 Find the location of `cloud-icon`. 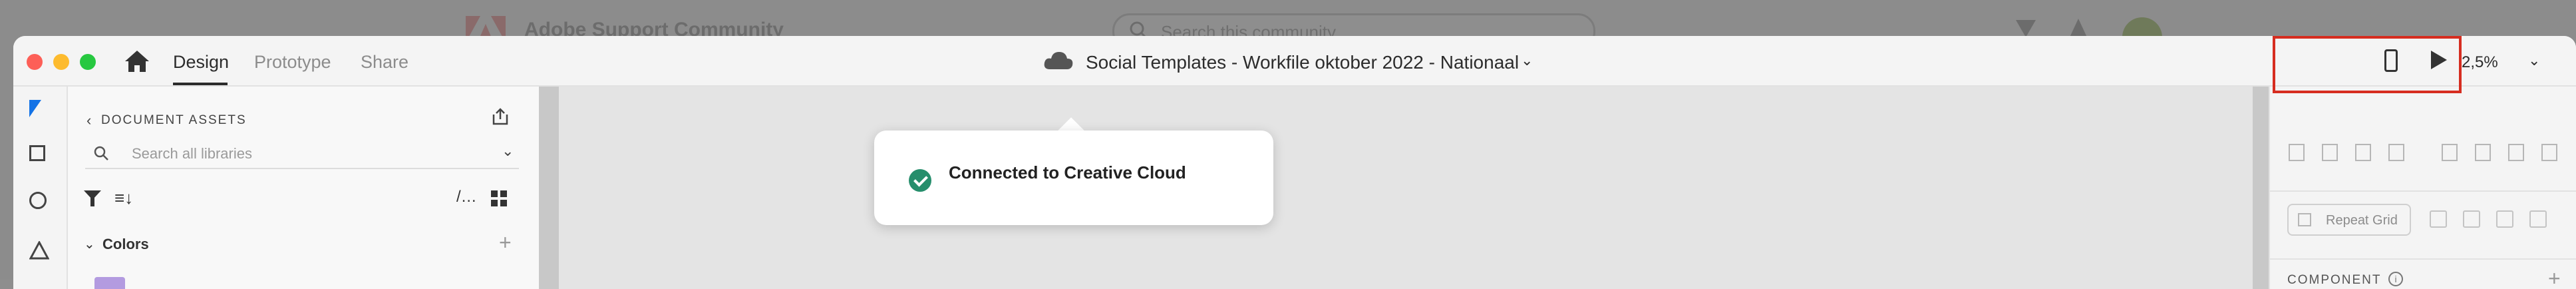

cloud-icon is located at coordinates (1058, 60).